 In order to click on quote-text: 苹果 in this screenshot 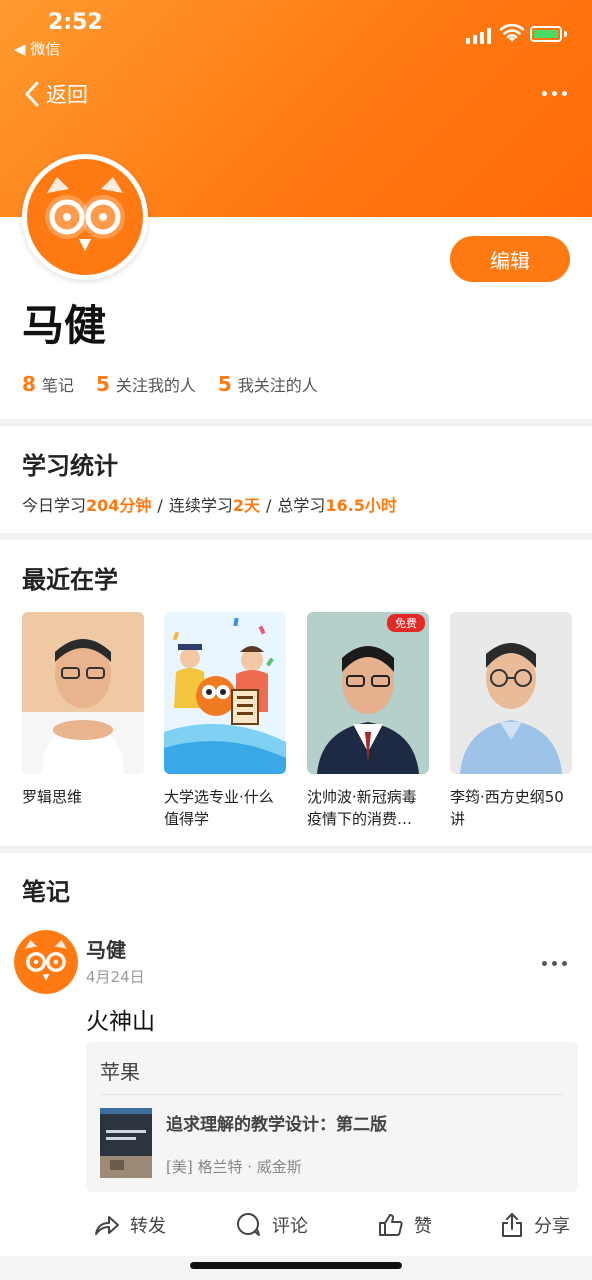, I will do `click(120, 1072)`.